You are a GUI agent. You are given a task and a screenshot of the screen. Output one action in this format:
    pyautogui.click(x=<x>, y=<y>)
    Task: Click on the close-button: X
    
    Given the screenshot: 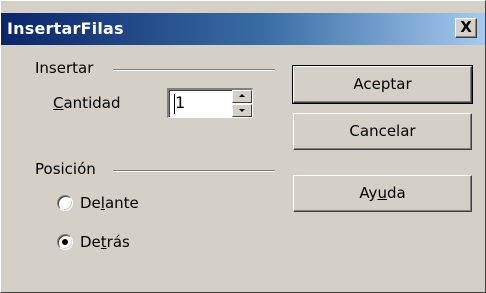 What is the action you would take?
    pyautogui.click(x=466, y=28)
    